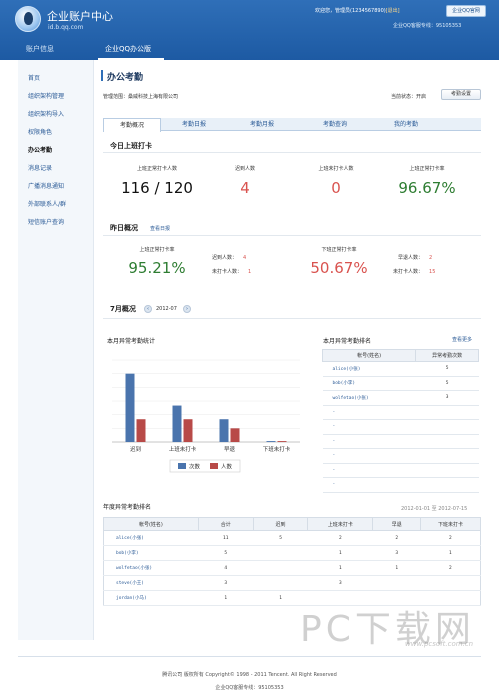 This screenshot has width=499, height=698. Describe the element at coordinates (249, 50) in the screenshot. I see `main-nav: 账户信息 企业QQ办公版` at that location.